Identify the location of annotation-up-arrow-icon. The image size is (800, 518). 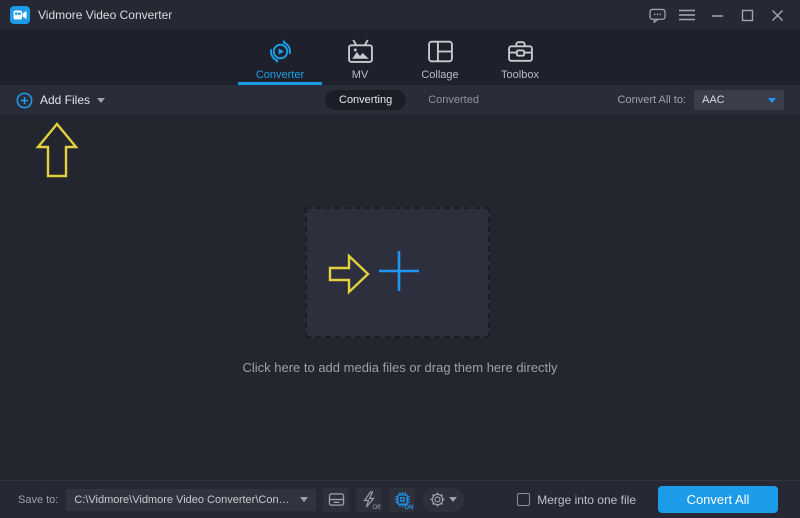
(57, 150).